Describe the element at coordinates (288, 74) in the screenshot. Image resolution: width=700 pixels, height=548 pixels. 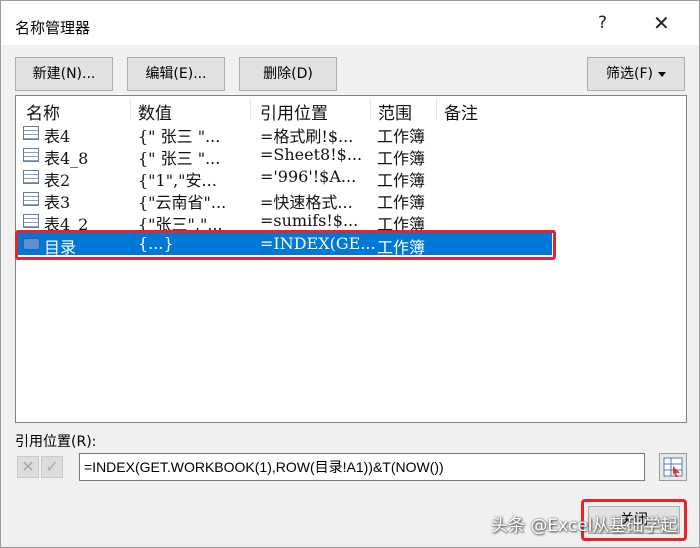
I see `delete-button: 删除(D)` at that location.